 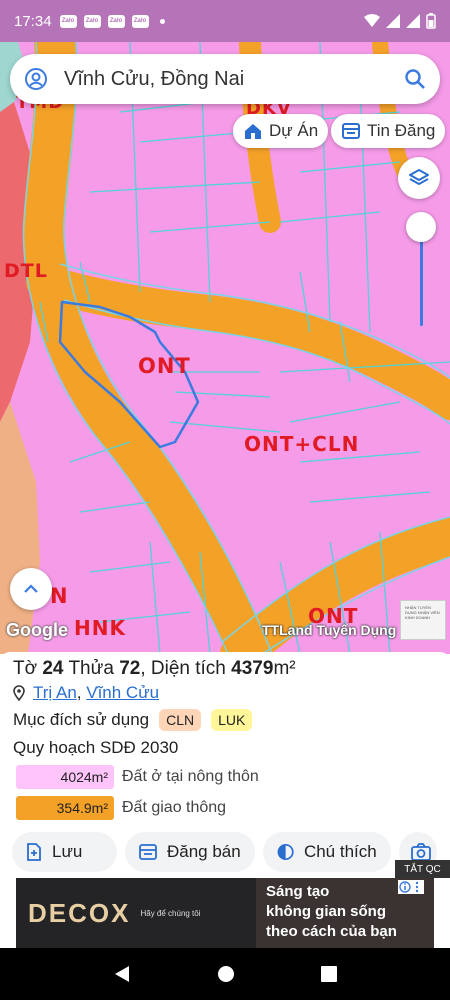 What do you see at coordinates (415, 79) in the screenshot?
I see `search-icon` at bounding box center [415, 79].